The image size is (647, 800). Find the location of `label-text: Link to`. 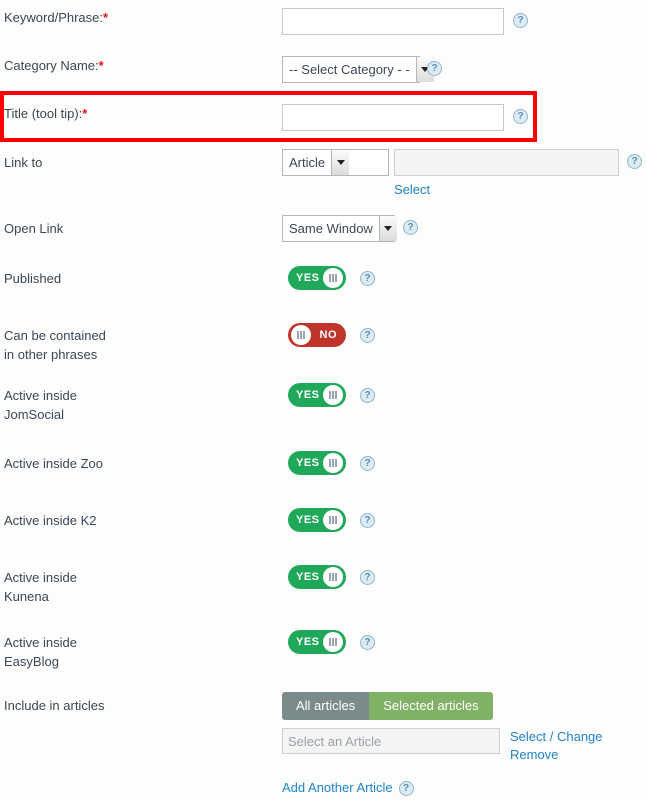

label-text: Link to is located at coordinates (23, 162).